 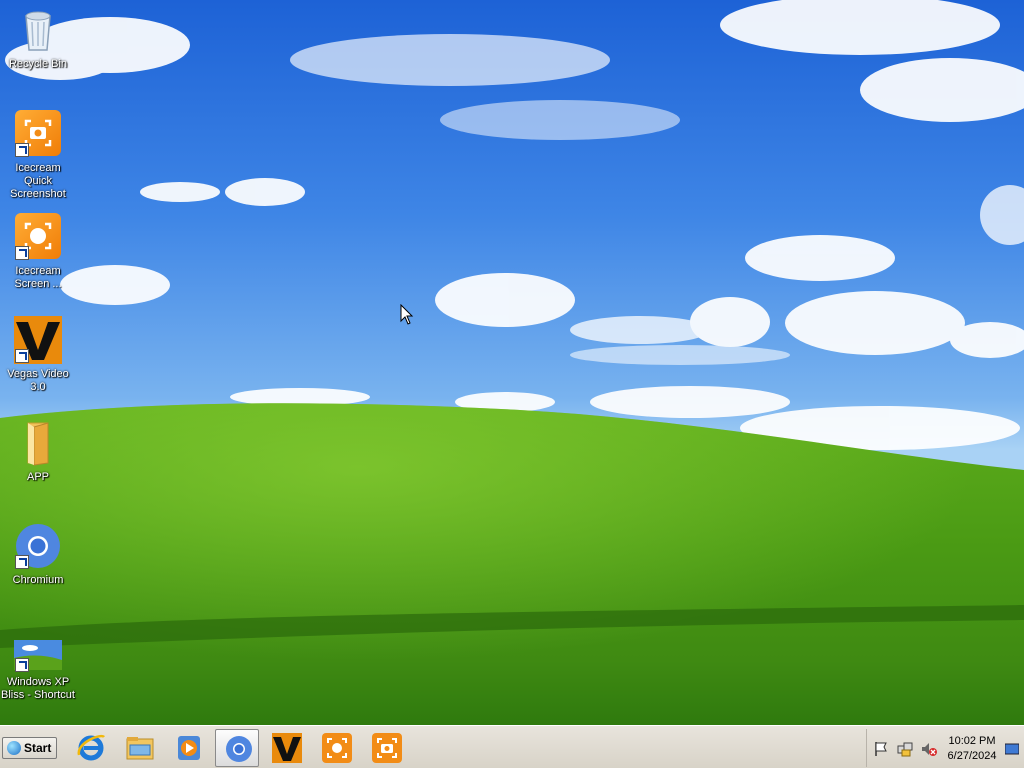 What do you see at coordinates (972, 756) in the screenshot?
I see `clock-date: 6/27/2024` at bounding box center [972, 756].